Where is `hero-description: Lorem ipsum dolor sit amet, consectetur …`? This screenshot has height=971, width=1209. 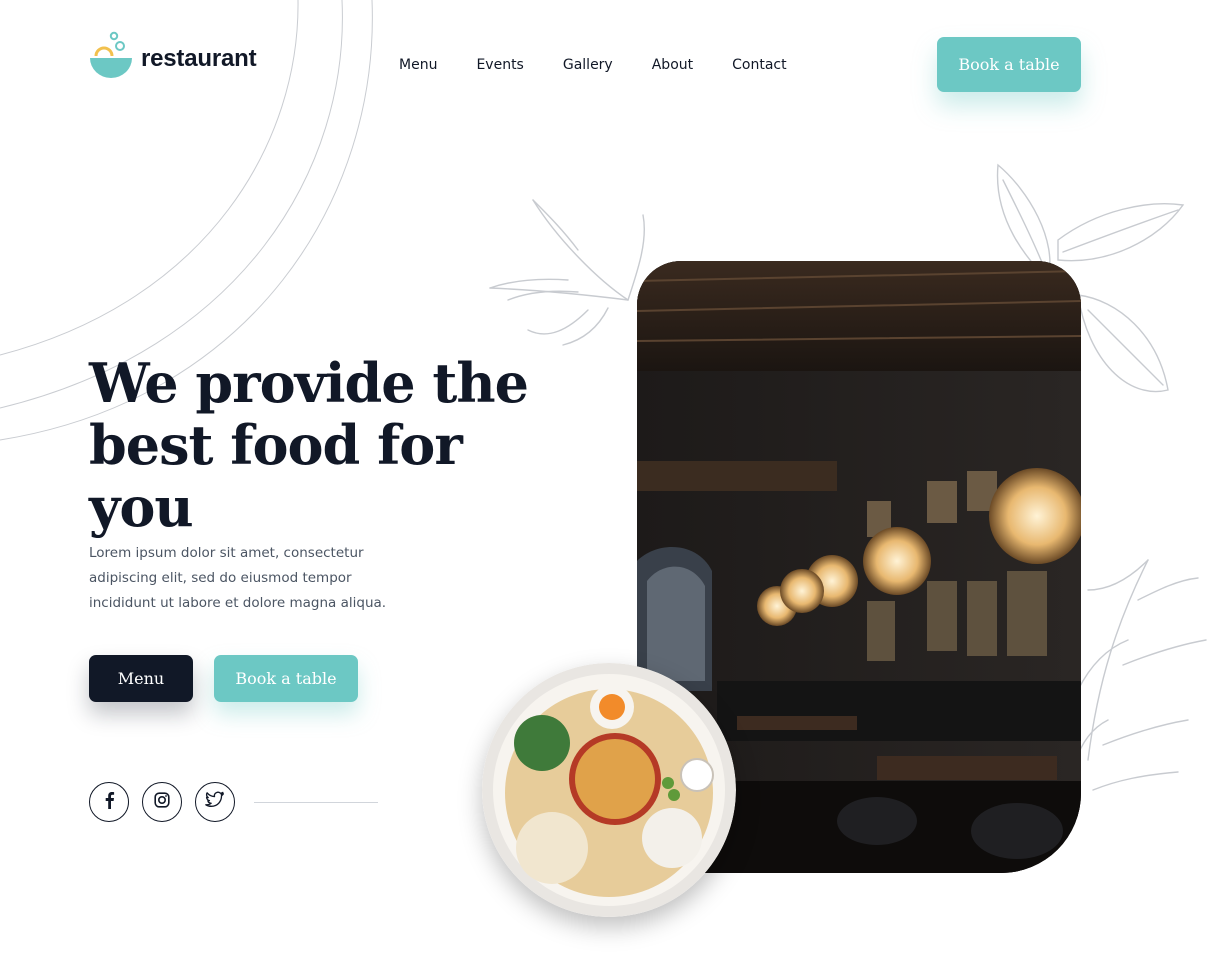
hero-description: Lorem ipsum dolor sit amet, consectetur … is located at coordinates (238, 578).